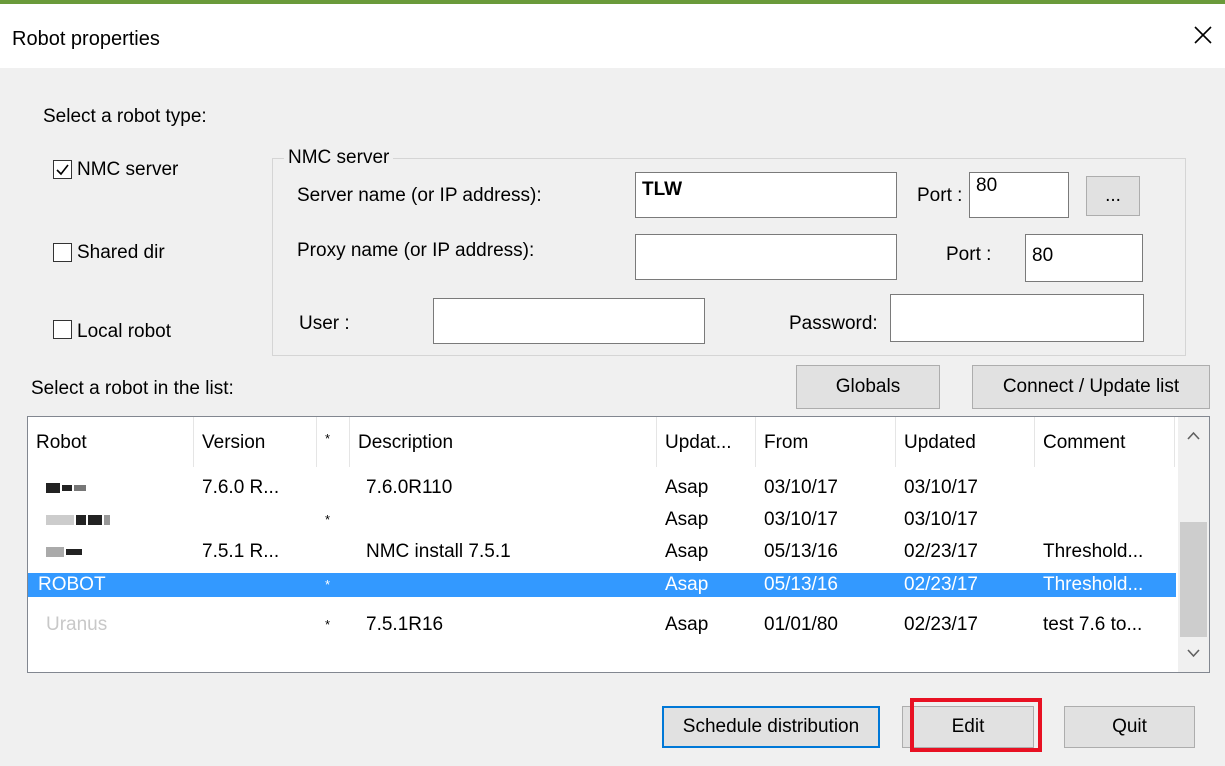 The height and width of the screenshot is (766, 1225). I want to click on proxy-name-input, so click(766, 257).